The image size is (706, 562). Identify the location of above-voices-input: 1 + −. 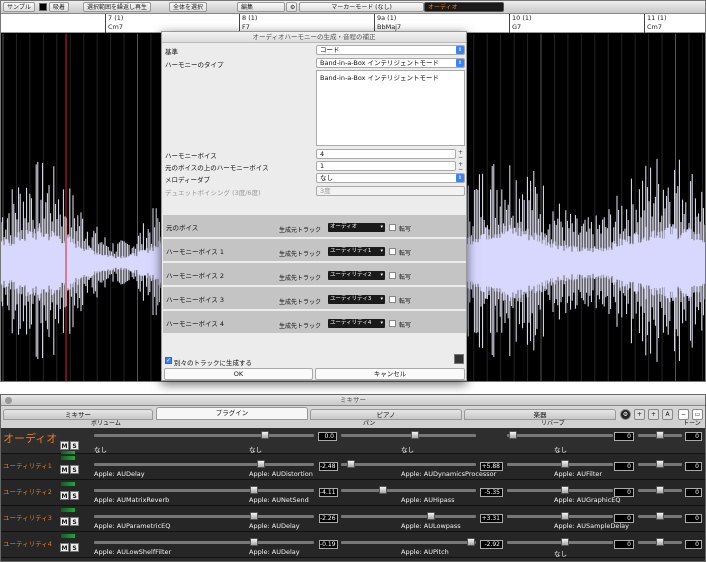
(389, 167).